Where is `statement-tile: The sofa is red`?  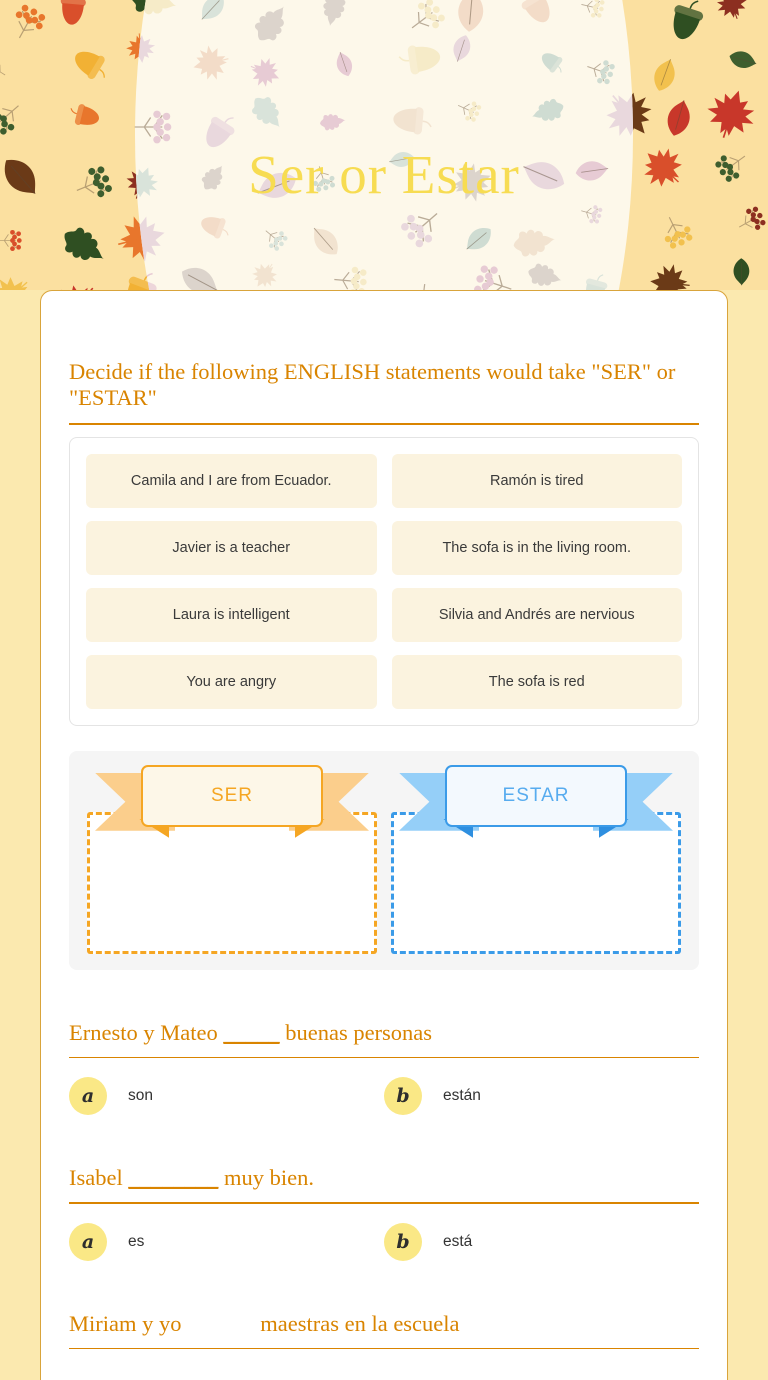 statement-tile: The sofa is red is located at coordinates (536, 681).